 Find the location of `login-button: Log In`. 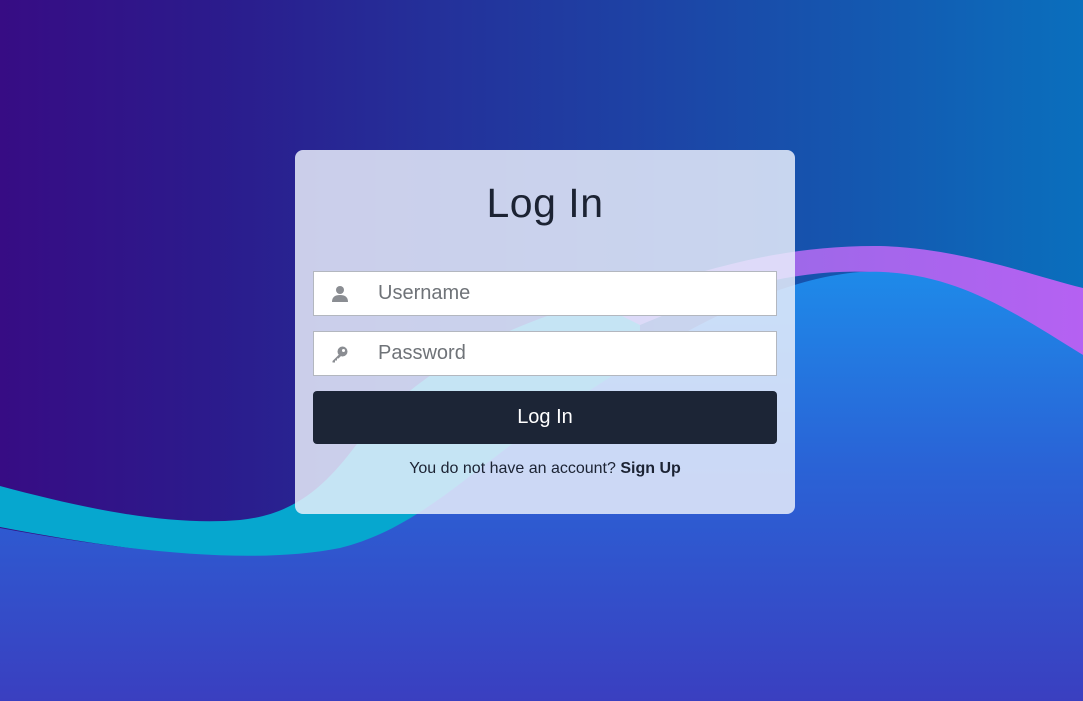

login-button: Log In is located at coordinates (545, 417).